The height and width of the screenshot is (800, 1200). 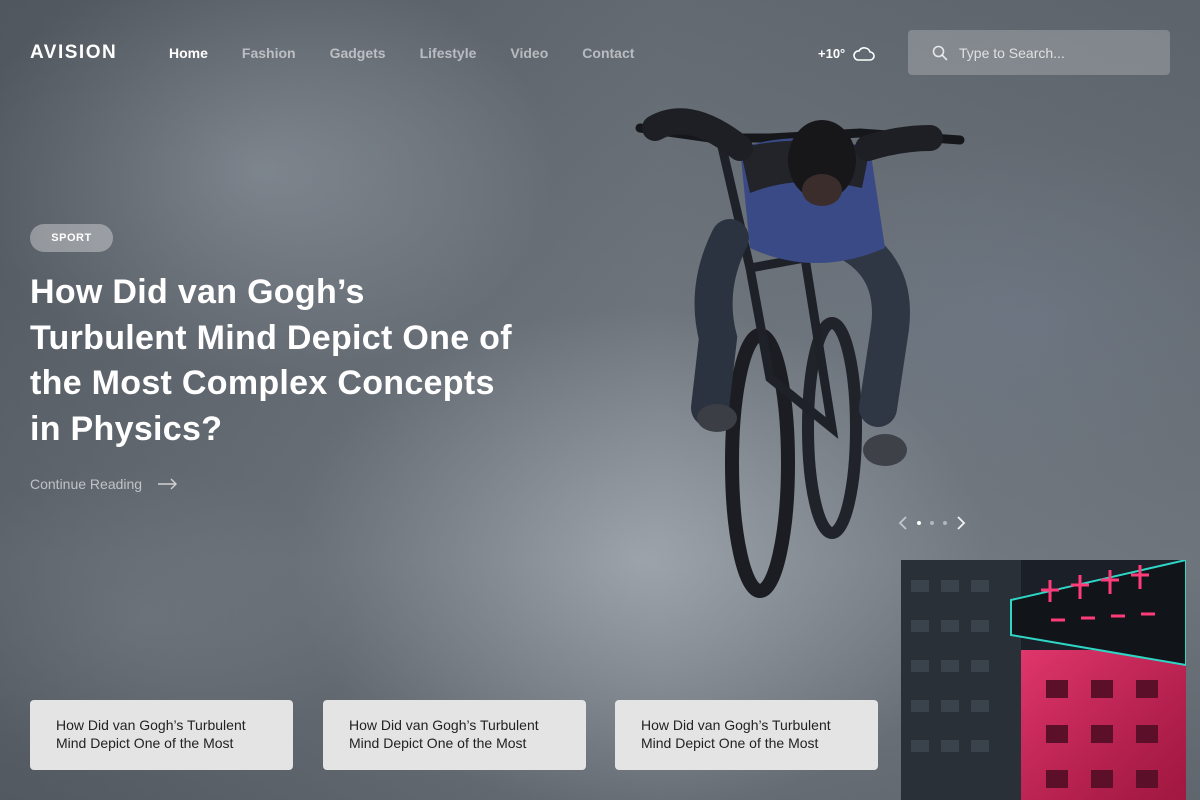 What do you see at coordinates (832, 53) in the screenshot?
I see `weather-temperature: +10°` at bounding box center [832, 53].